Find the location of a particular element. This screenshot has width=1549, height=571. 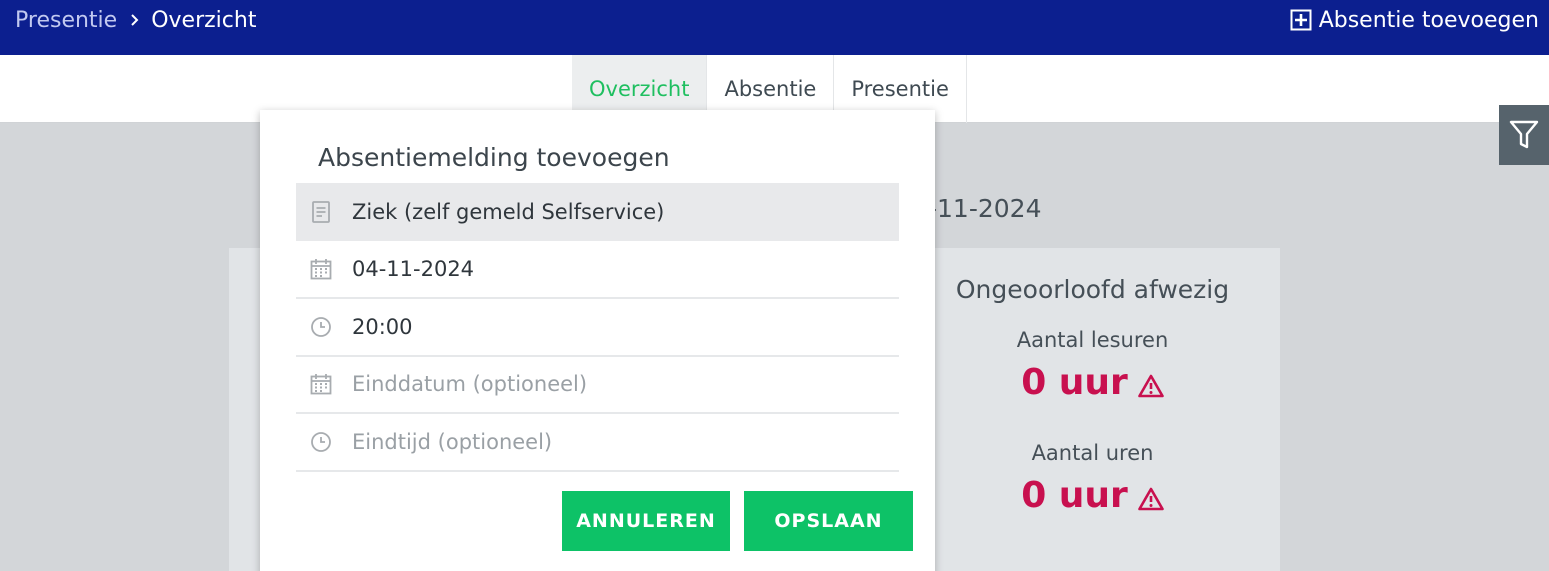

dialog-title: Absentiemelding toevoegen is located at coordinates (494, 157).